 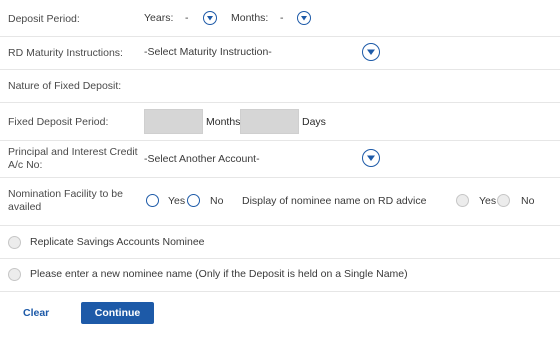 What do you see at coordinates (58, 122) in the screenshot?
I see `fd-period-label: Fixed Deposit Period:` at bounding box center [58, 122].